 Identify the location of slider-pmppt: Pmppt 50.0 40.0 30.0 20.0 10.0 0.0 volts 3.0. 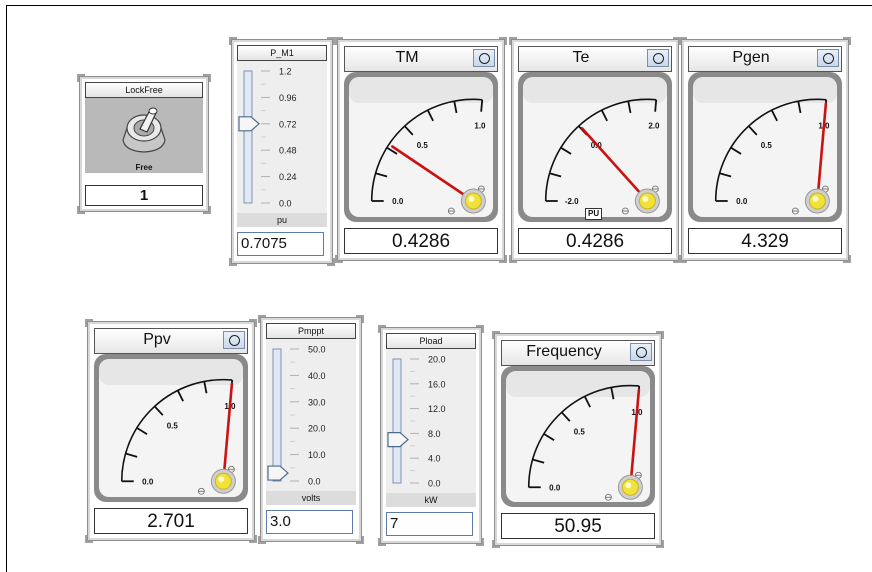
(311, 429).